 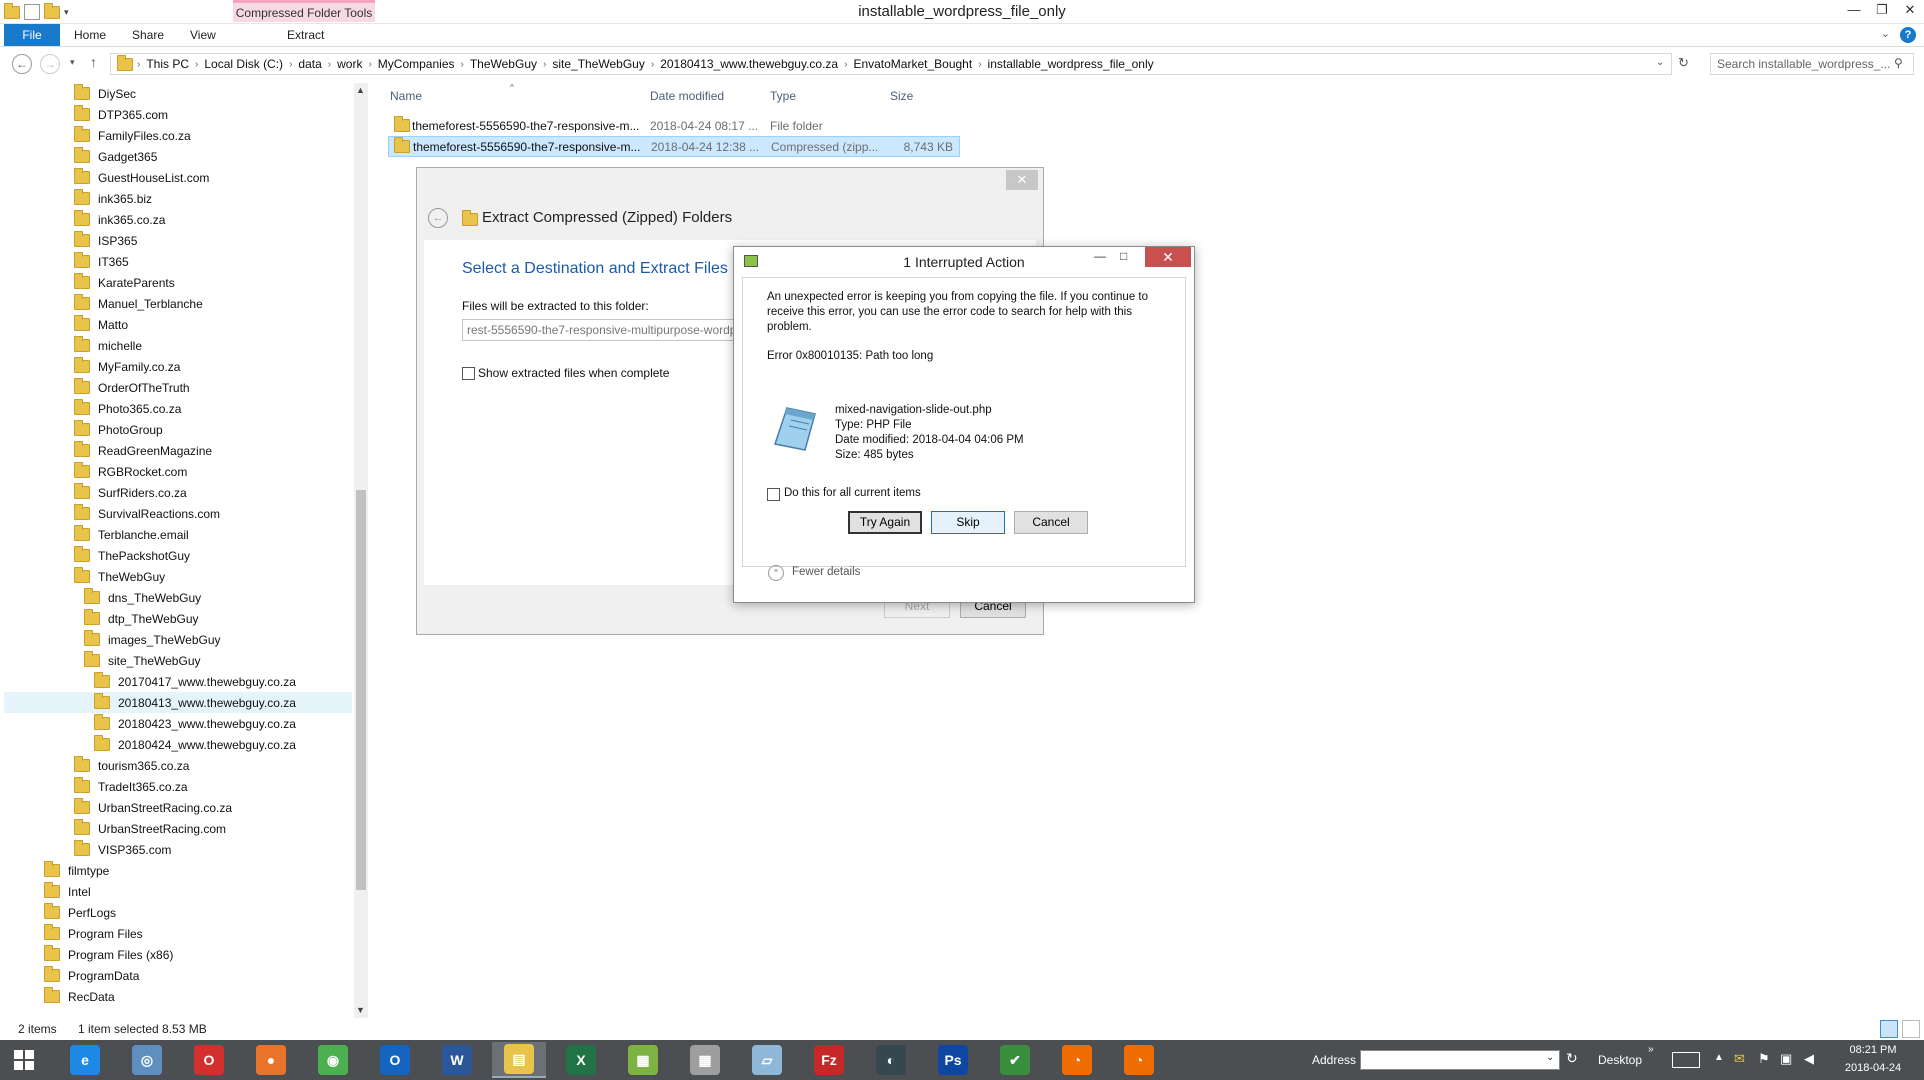 I want to click on up-arrow-icon: ↑, so click(x=93, y=62).